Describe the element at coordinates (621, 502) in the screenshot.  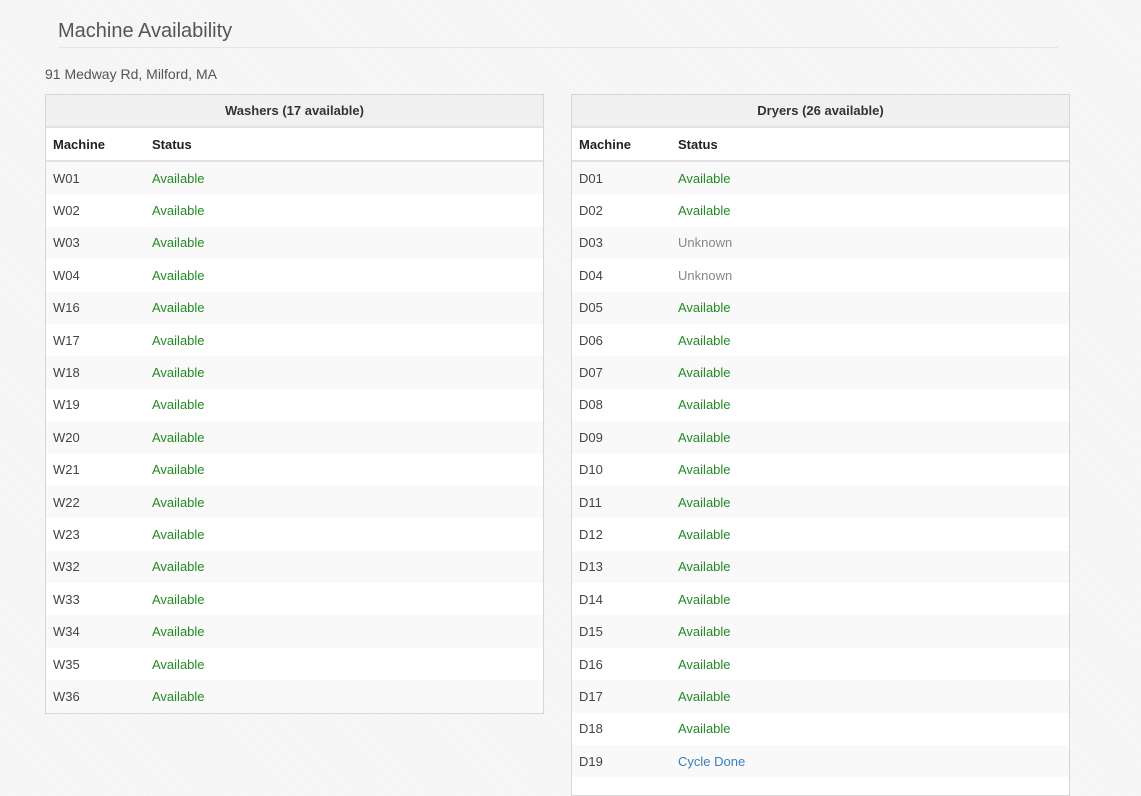
I see `machine-id: D11` at that location.